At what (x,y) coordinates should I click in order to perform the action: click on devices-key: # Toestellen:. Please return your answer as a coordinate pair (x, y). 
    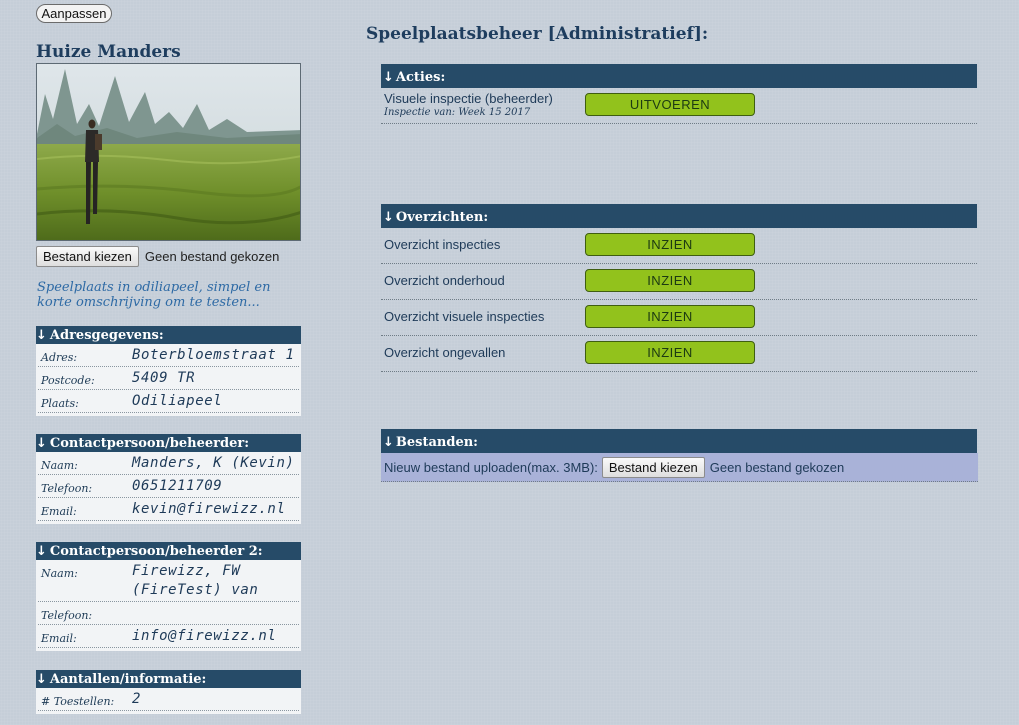
    Looking at the image, I should click on (78, 701).